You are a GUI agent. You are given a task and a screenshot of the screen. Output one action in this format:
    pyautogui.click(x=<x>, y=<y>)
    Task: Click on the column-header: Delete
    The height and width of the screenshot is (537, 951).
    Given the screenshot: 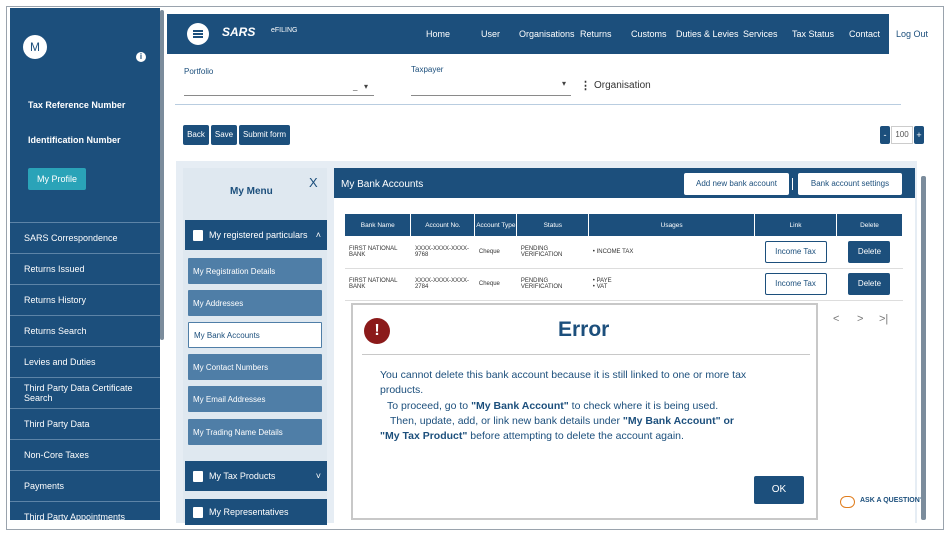 What is the action you would take?
    pyautogui.click(x=870, y=225)
    